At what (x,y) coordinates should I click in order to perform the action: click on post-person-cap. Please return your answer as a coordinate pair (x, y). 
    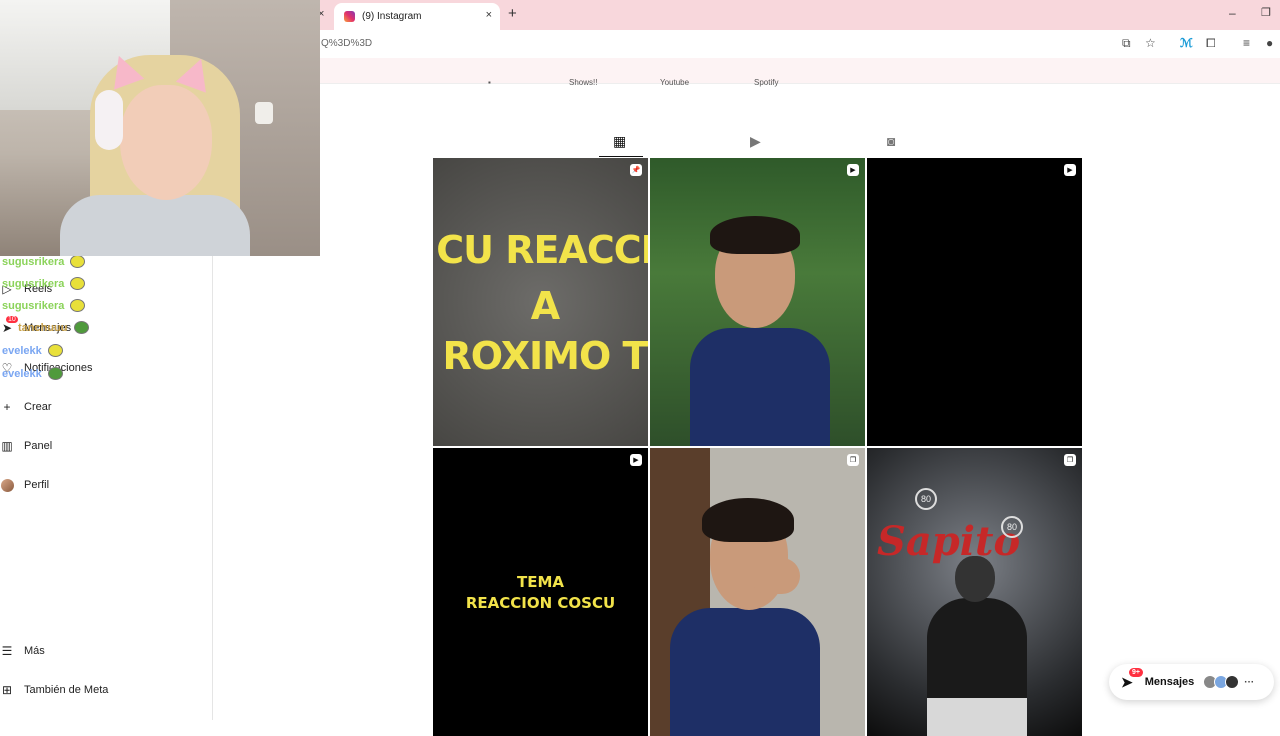
    Looking at the image, I should click on (975, 579).